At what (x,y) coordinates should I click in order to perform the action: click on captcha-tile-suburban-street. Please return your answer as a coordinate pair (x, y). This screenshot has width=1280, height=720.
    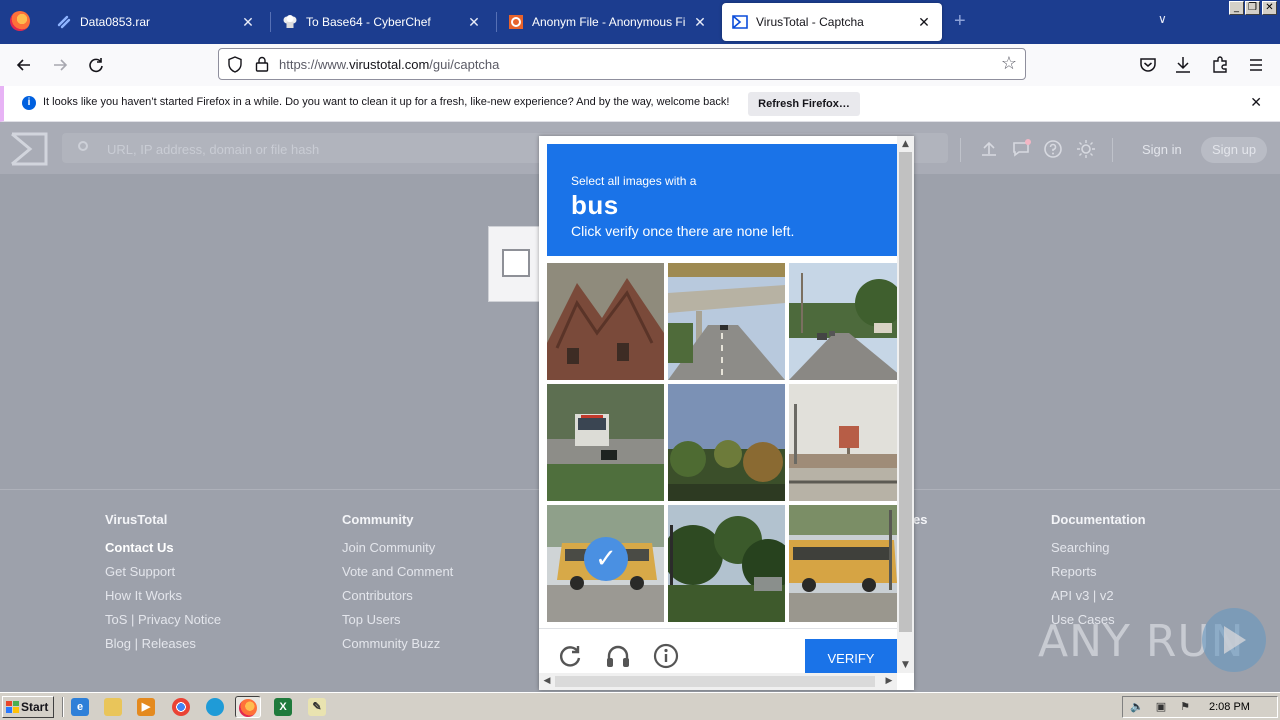
    Looking at the image, I should click on (847, 321).